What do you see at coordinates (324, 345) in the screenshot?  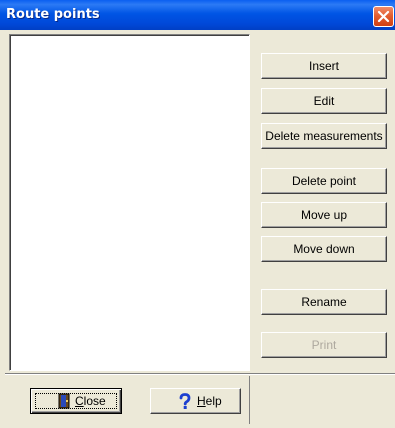 I see `print-button: Print` at bounding box center [324, 345].